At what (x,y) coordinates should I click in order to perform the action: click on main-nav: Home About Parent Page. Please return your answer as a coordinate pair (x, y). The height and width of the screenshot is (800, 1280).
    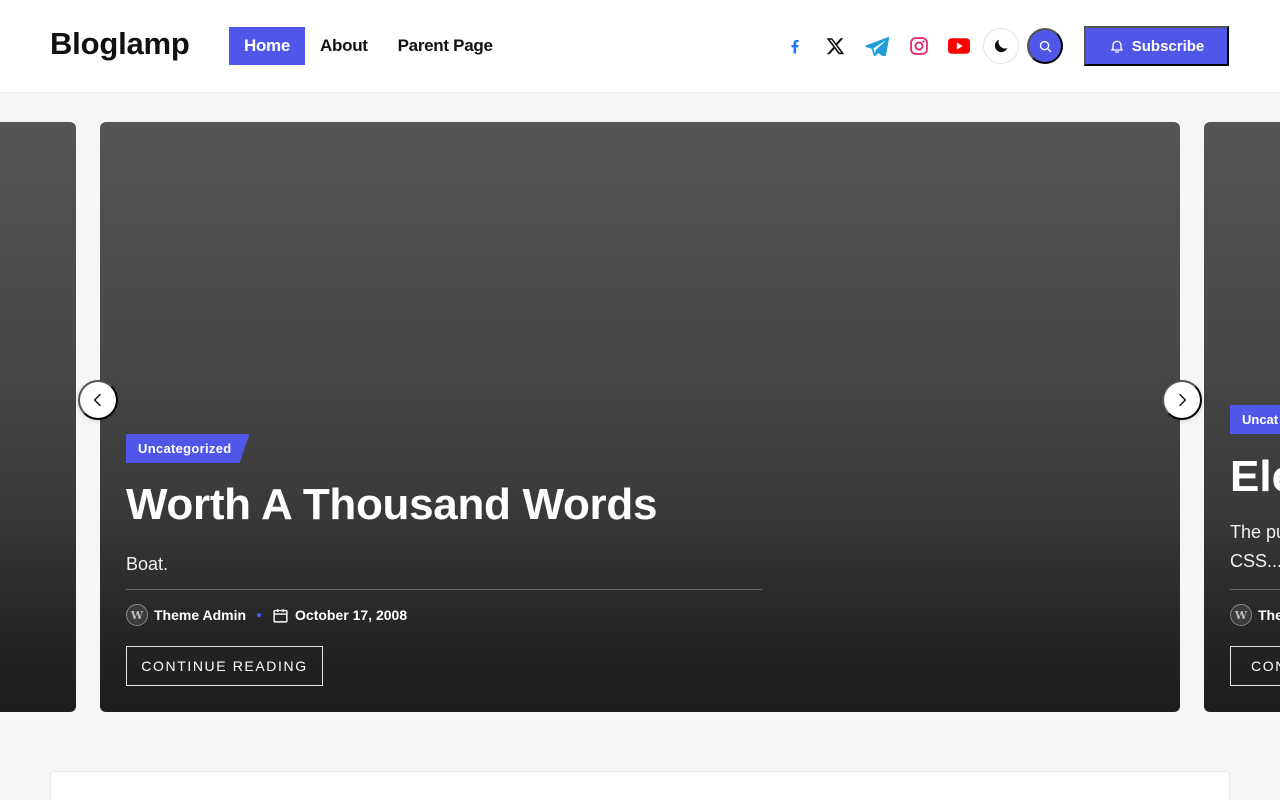
    Looking at the image, I should click on (368, 46).